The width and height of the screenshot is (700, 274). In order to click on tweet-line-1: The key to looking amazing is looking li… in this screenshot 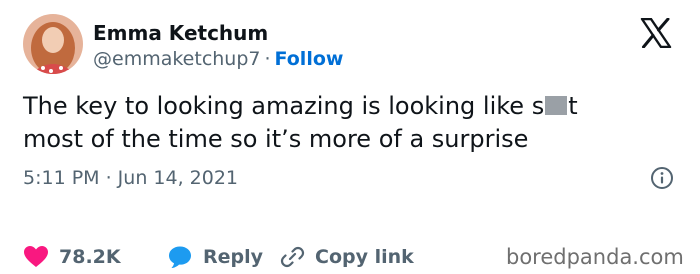, I will do `click(348, 106)`.